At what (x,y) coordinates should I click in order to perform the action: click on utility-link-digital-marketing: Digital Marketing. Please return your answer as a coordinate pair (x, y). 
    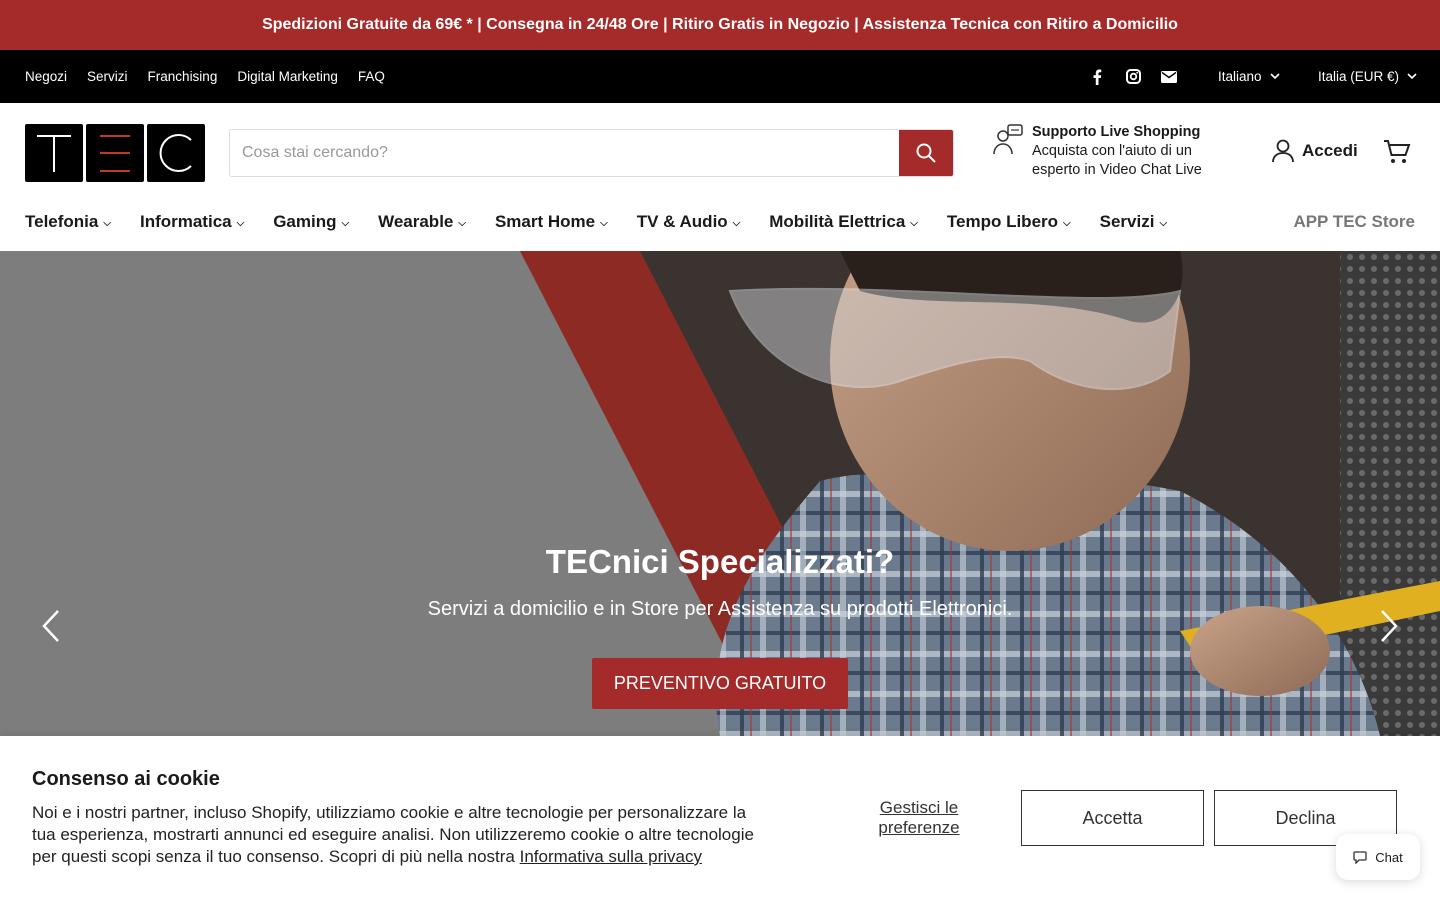
    Looking at the image, I should click on (287, 76).